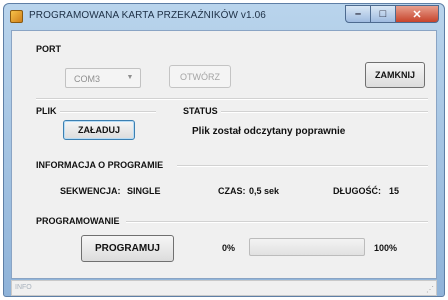  What do you see at coordinates (324, 112) in the screenshot?
I see `status-divider` at bounding box center [324, 112].